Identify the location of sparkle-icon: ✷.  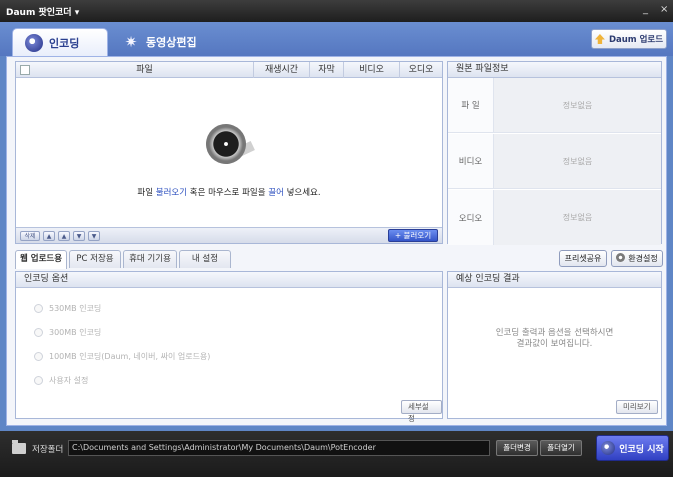
(131, 42).